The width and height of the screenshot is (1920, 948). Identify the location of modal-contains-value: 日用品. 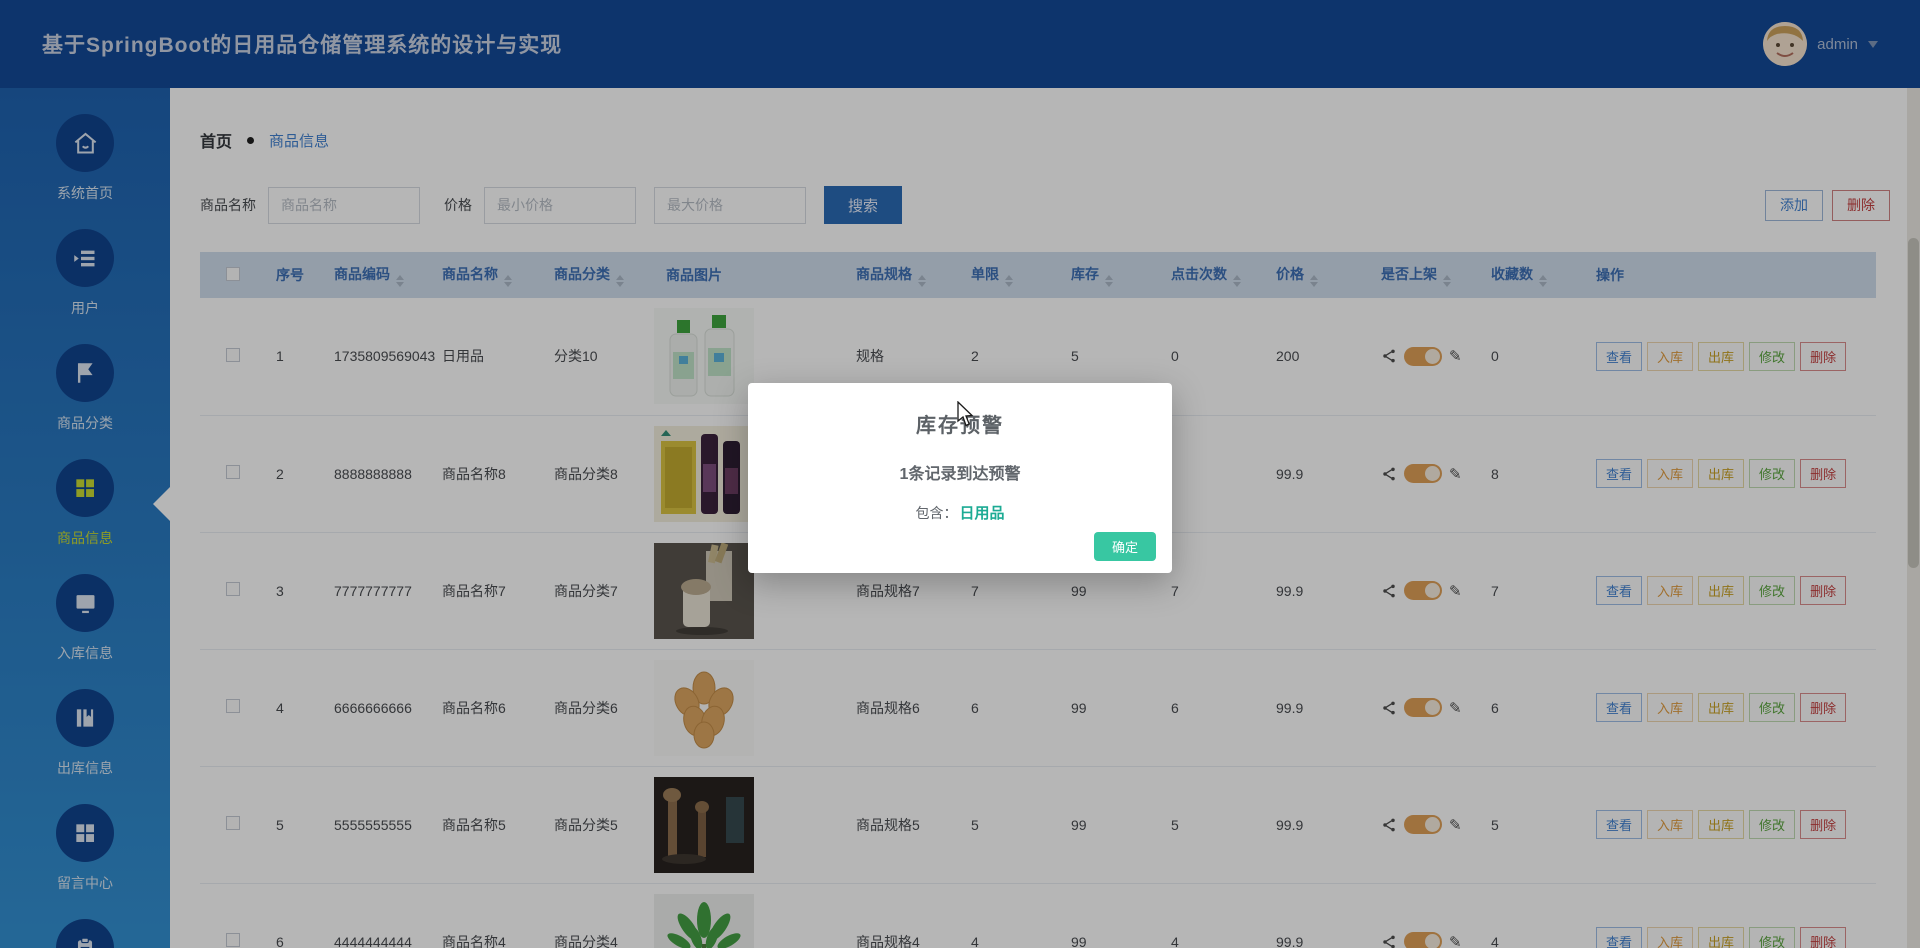
(982, 513).